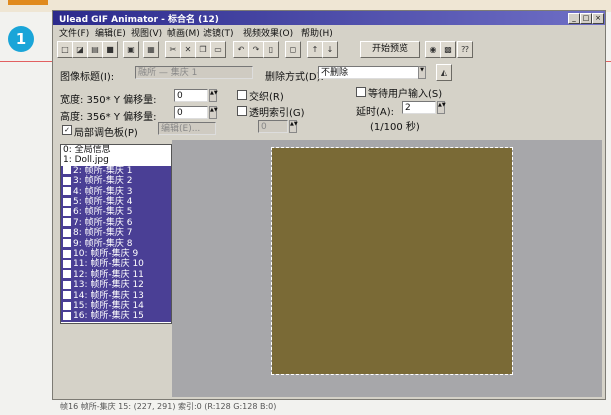 The height and width of the screenshot is (415, 611). I want to click on removal-method-label: 删除方式(D):, so click(294, 77).